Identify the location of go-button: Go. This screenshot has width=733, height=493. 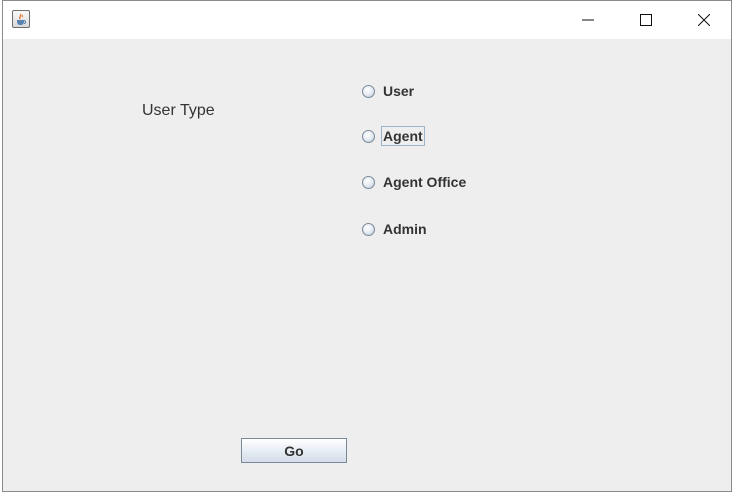
(294, 450).